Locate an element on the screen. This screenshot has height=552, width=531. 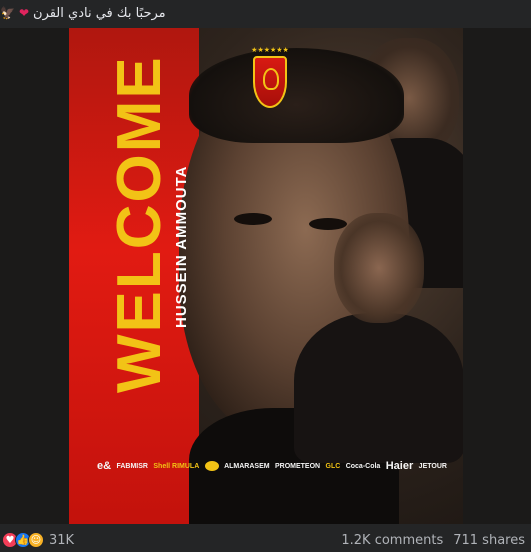
coach-body-mid is located at coordinates (378, 388).